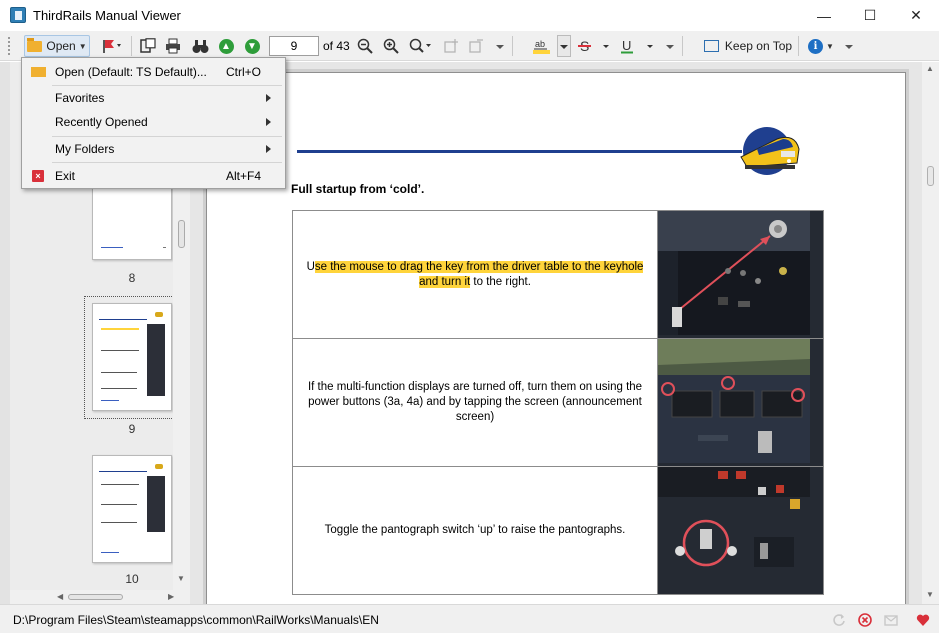 Image resolution: width=939 pixels, height=633 pixels. Describe the element at coordinates (38, 72) in the screenshot. I see `open-folder-icon` at that location.